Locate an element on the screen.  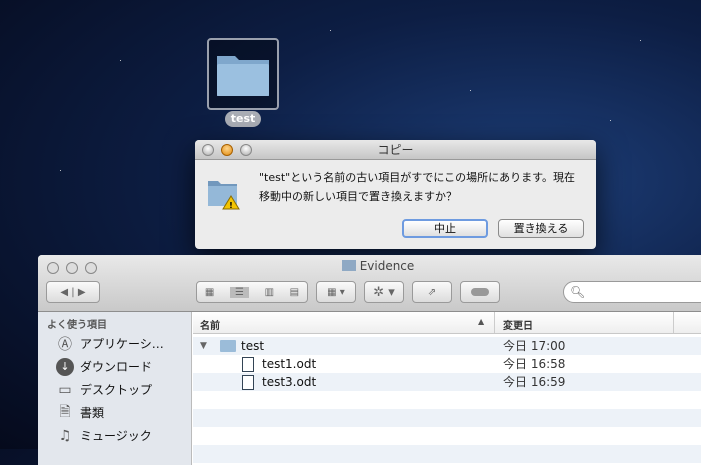
sidebar-item-music: ♫ ミュージック is located at coordinates (114, 435).